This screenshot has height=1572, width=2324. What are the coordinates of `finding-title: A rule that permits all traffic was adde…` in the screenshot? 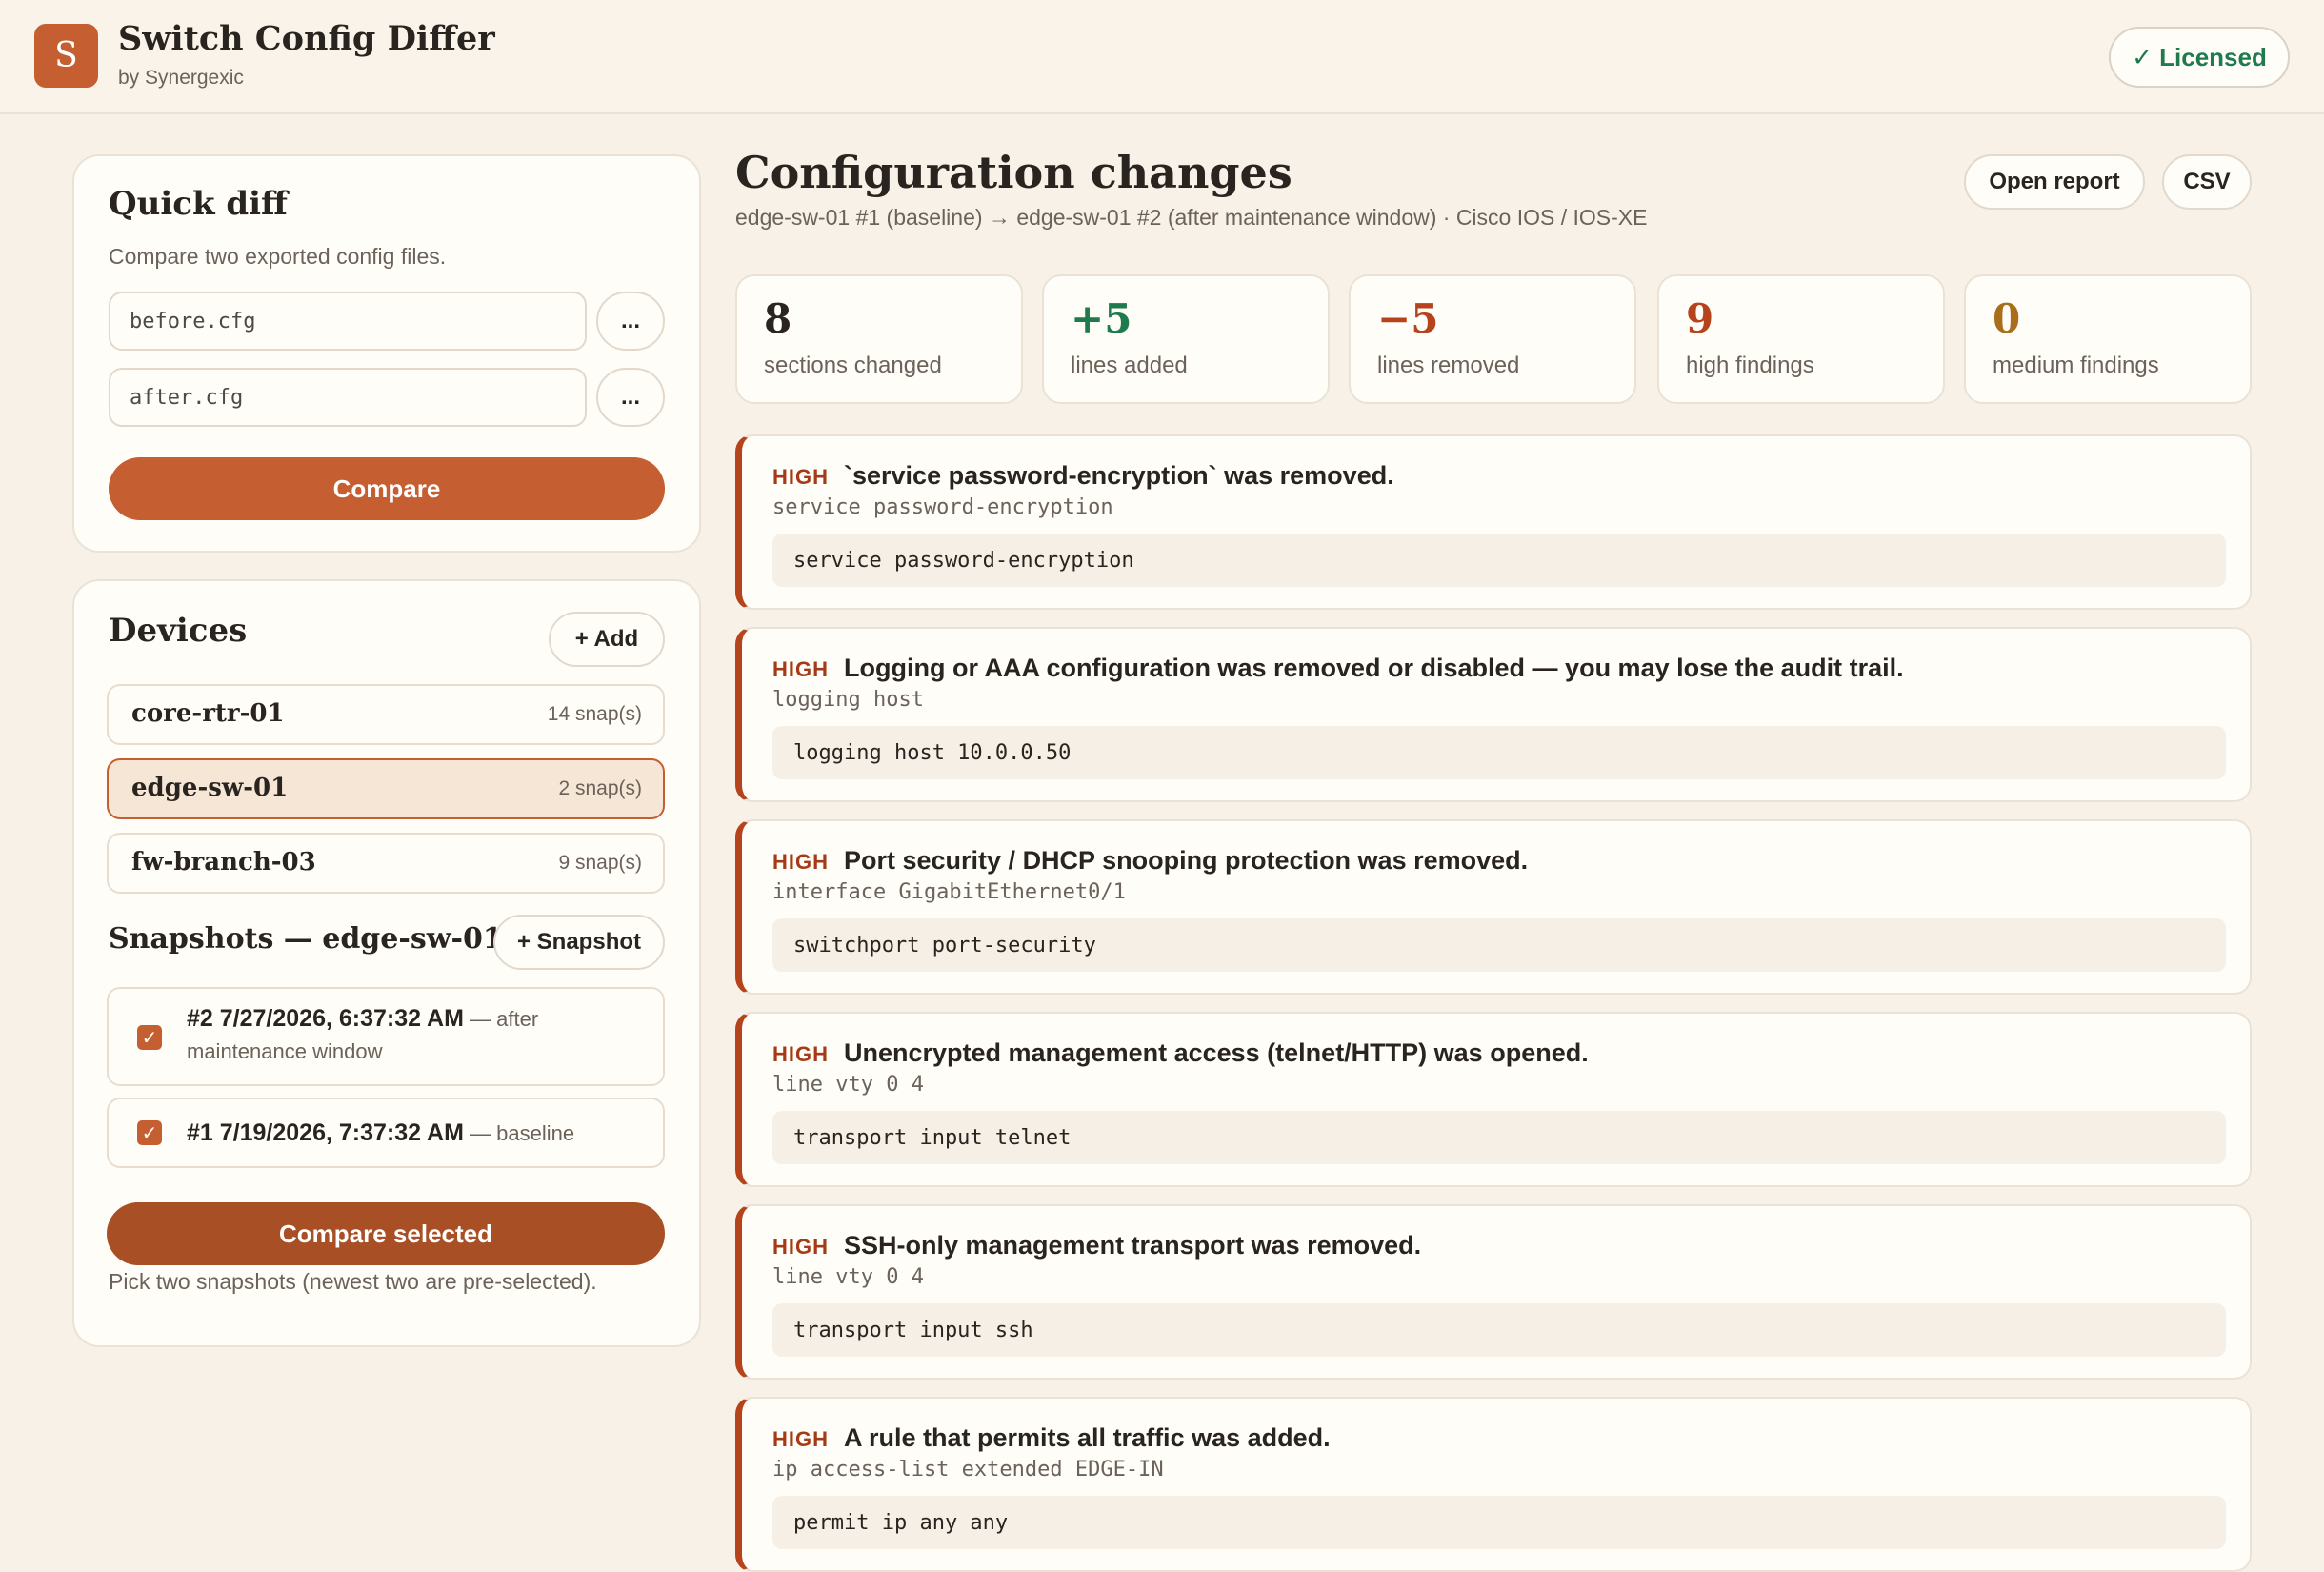 It's located at (1087, 1438).